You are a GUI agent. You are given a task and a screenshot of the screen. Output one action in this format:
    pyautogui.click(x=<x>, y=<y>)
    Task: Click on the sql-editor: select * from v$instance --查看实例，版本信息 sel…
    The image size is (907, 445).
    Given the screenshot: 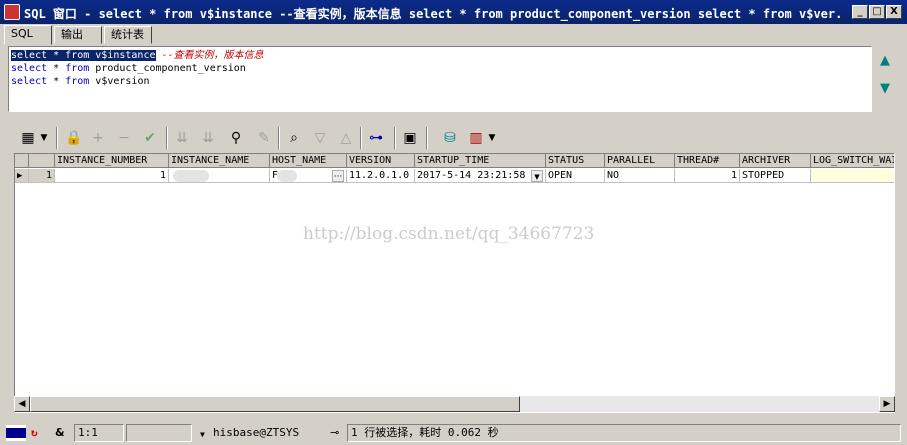 What is the action you would take?
    pyautogui.click(x=440, y=79)
    